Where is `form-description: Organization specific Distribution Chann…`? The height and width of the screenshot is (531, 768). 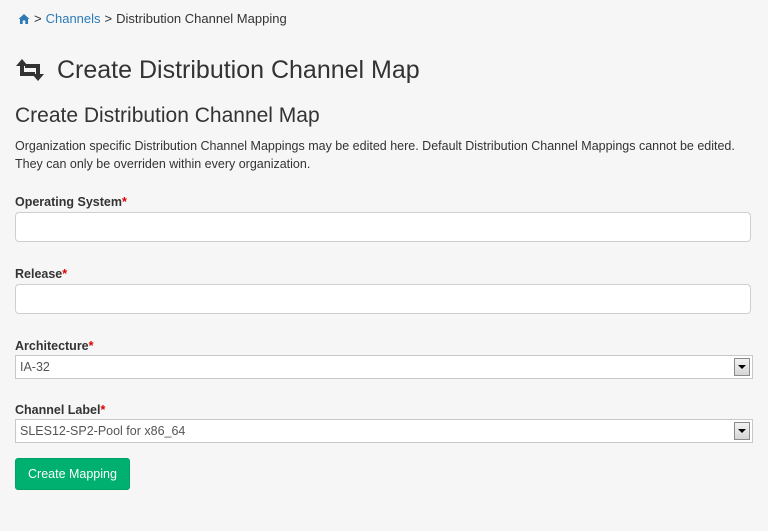 form-description: Organization specific Distribution Chann… is located at coordinates (375, 155).